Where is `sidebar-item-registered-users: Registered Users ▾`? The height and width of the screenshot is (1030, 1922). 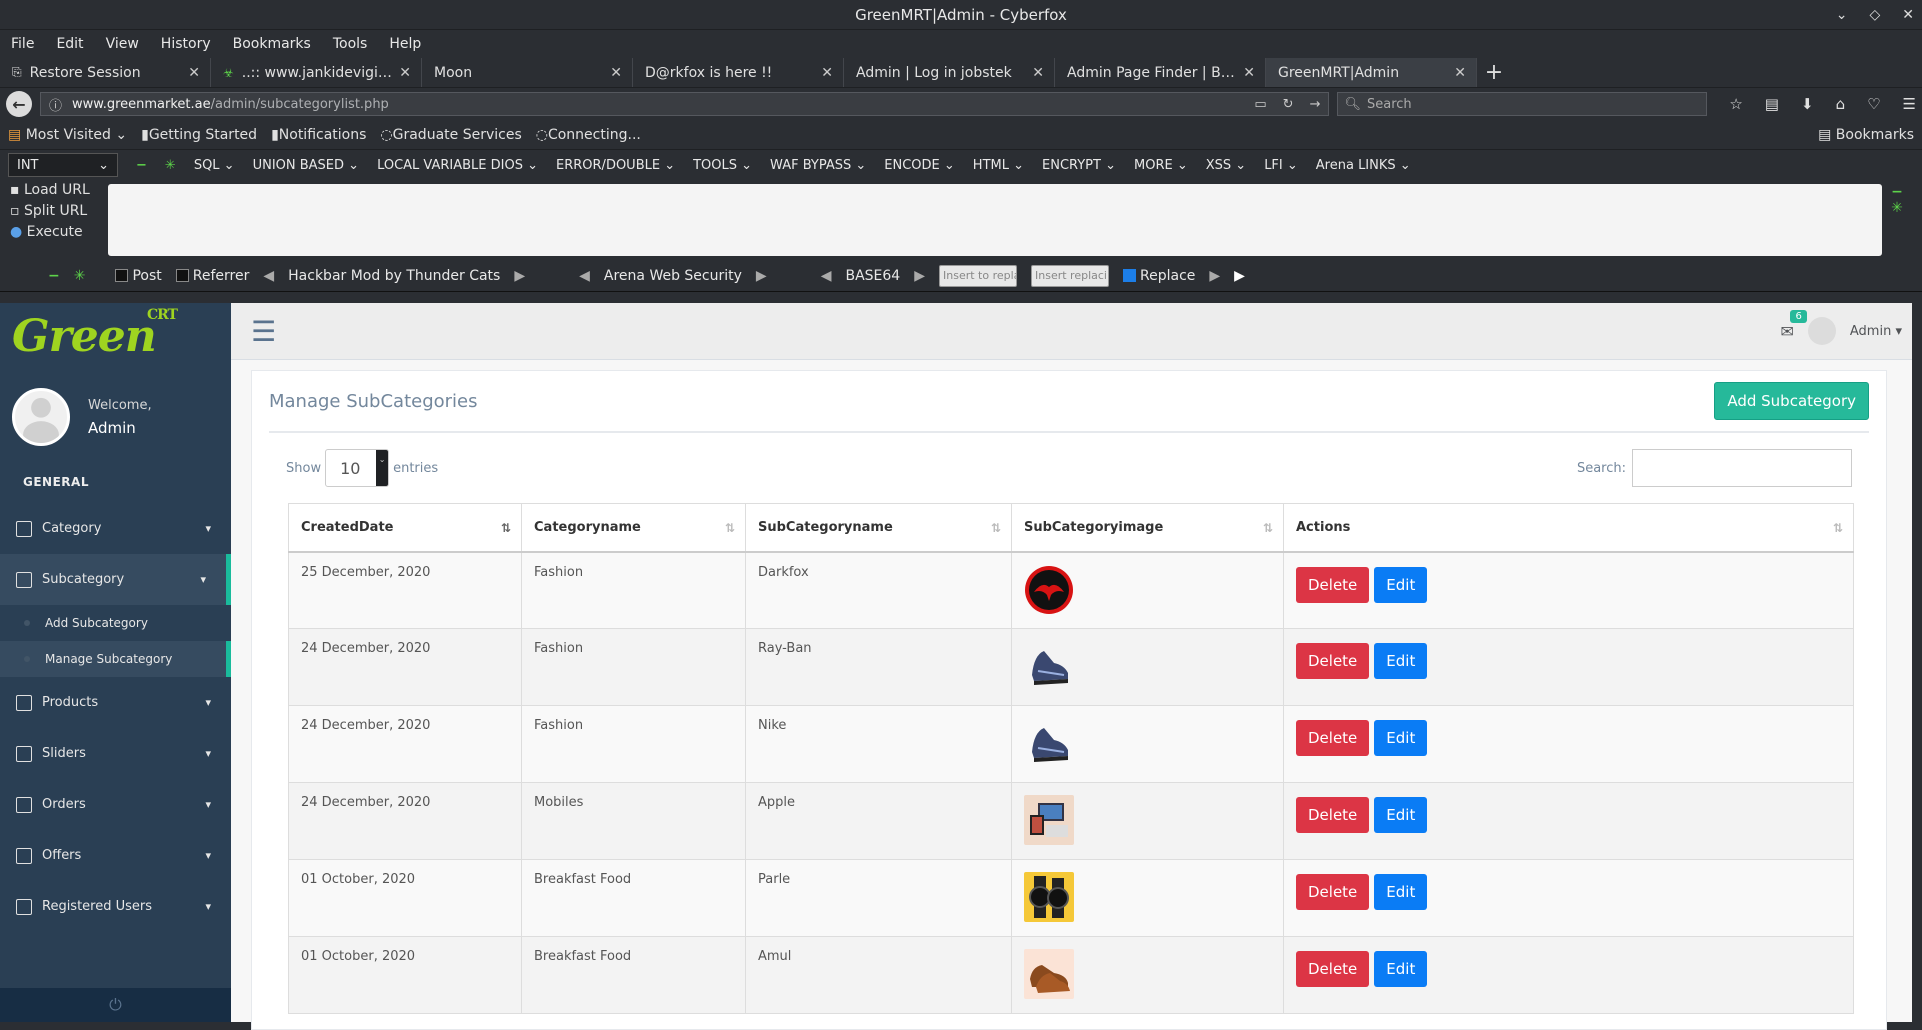 sidebar-item-registered-users: Registered Users ▾ is located at coordinates (115, 906).